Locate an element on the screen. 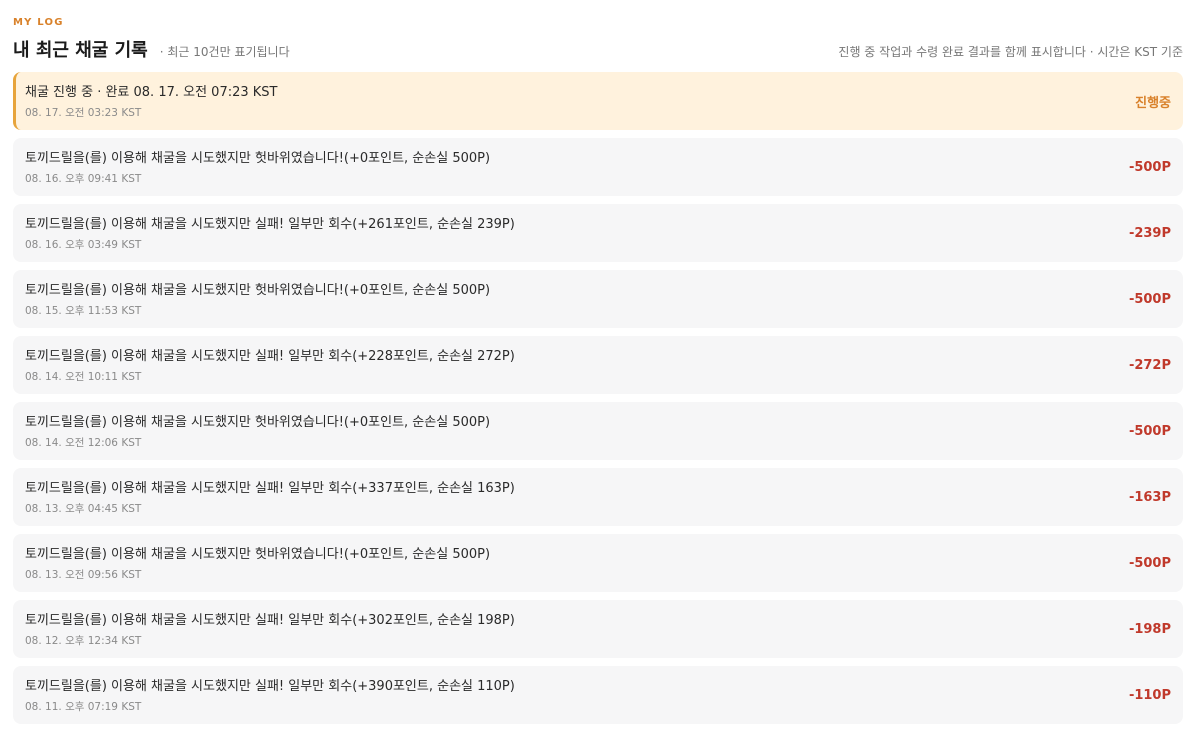  log-row-time: 08. 17. 오전 03:23 KST is located at coordinates (83, 113).